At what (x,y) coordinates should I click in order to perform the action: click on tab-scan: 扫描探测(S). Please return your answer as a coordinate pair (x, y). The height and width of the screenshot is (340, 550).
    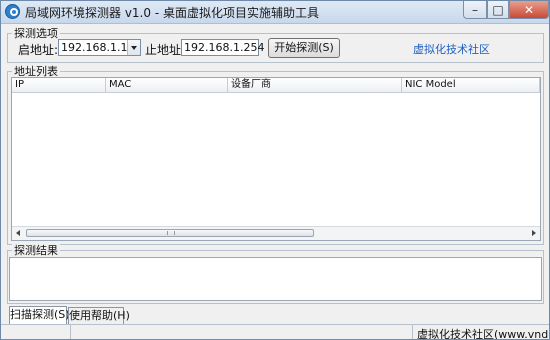
    Looking at the image, I should click on (39, 315).